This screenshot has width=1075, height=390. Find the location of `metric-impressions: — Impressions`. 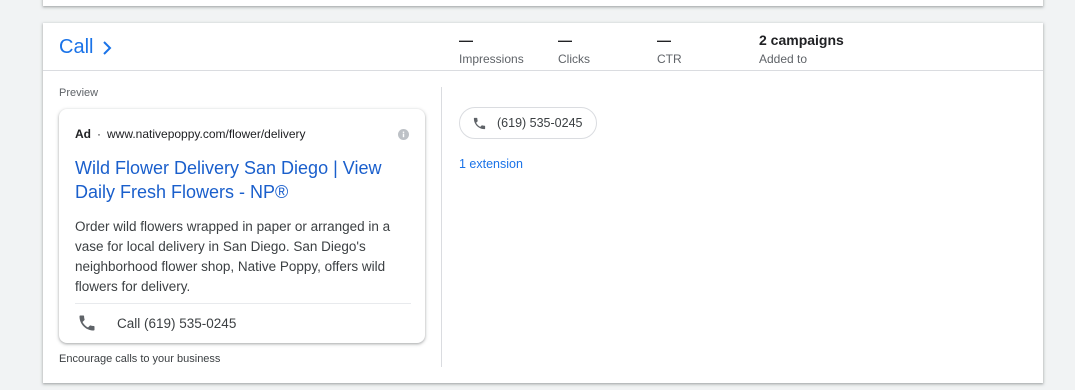

metric-impressions: — Impressions is located at coordinates (491, 49).